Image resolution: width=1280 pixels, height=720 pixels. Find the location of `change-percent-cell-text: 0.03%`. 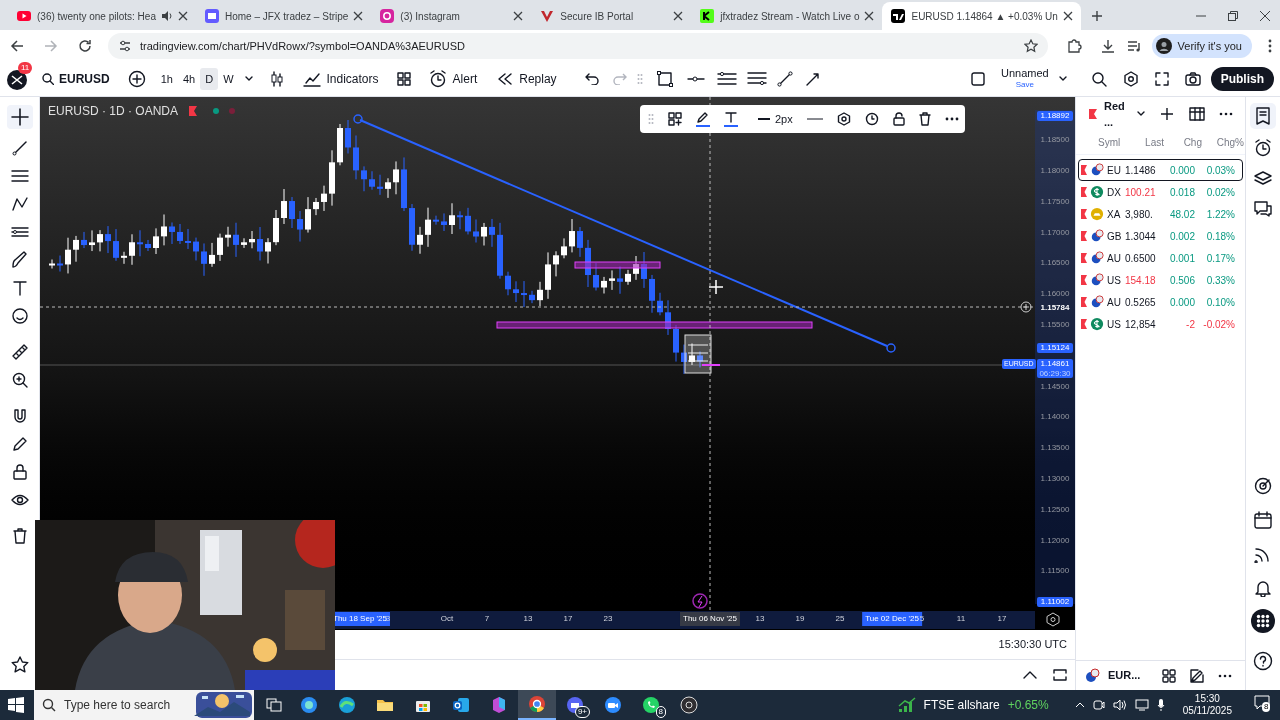

change-percent-cell-text: 0.03% is located at coordinates (1220, 170).